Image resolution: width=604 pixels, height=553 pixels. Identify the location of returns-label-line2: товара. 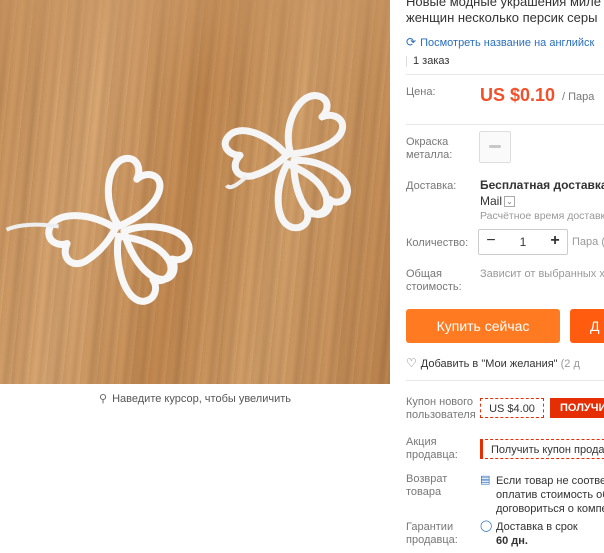
(424, 492).